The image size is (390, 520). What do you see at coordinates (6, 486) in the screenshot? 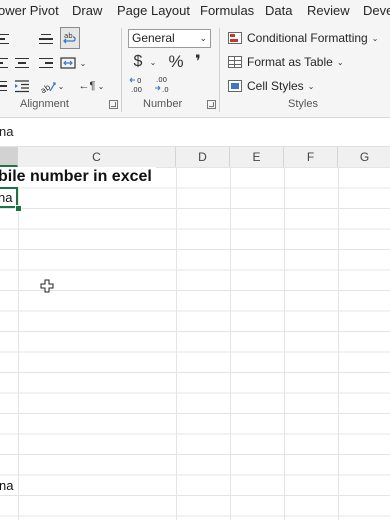
I see `bottom-cell: na` at bounding box center [6, 486].